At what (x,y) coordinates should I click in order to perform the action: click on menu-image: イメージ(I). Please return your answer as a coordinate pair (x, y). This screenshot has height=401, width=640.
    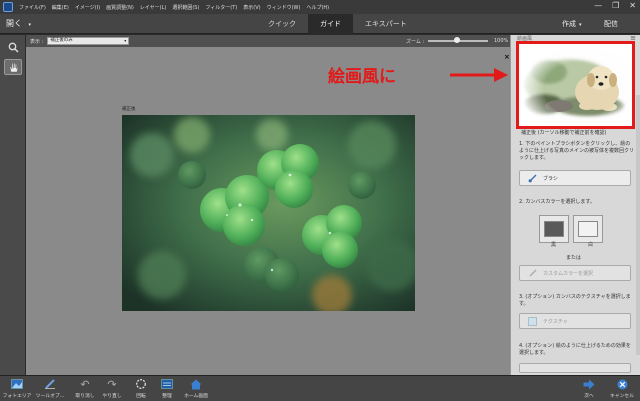
    Looking at the image, I should click on (87, 7).